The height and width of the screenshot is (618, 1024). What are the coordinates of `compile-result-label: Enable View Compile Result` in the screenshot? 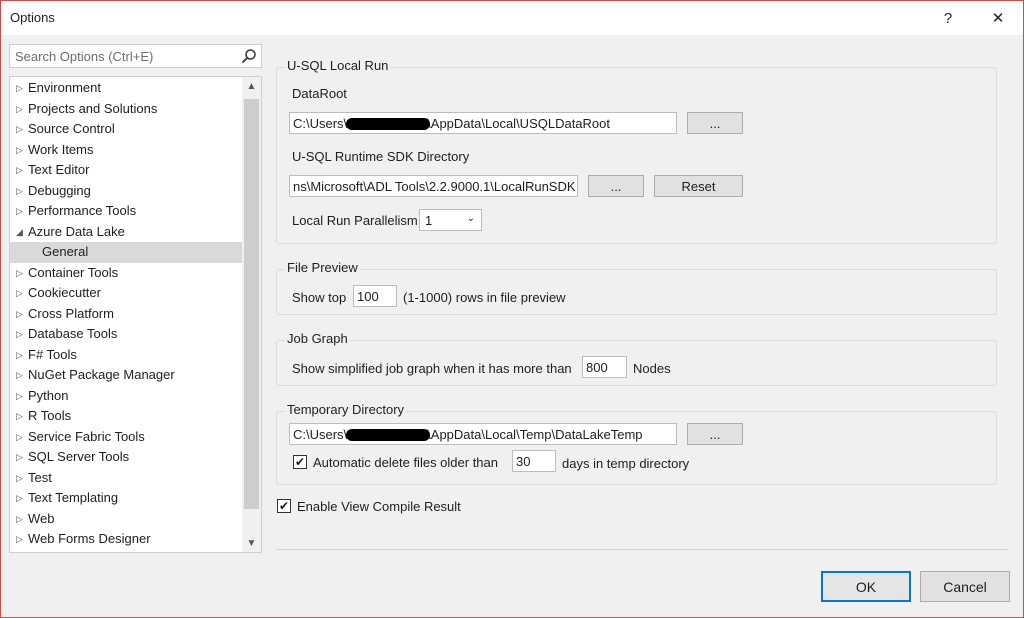 It's located at (379, 506).